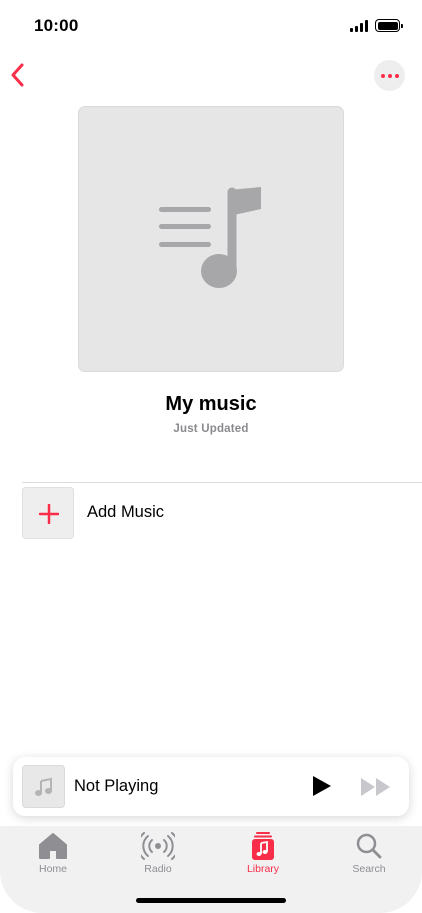 The width and height of the screenshot is (422, 913). I want to click on music-note-icon, so click(43, 786).